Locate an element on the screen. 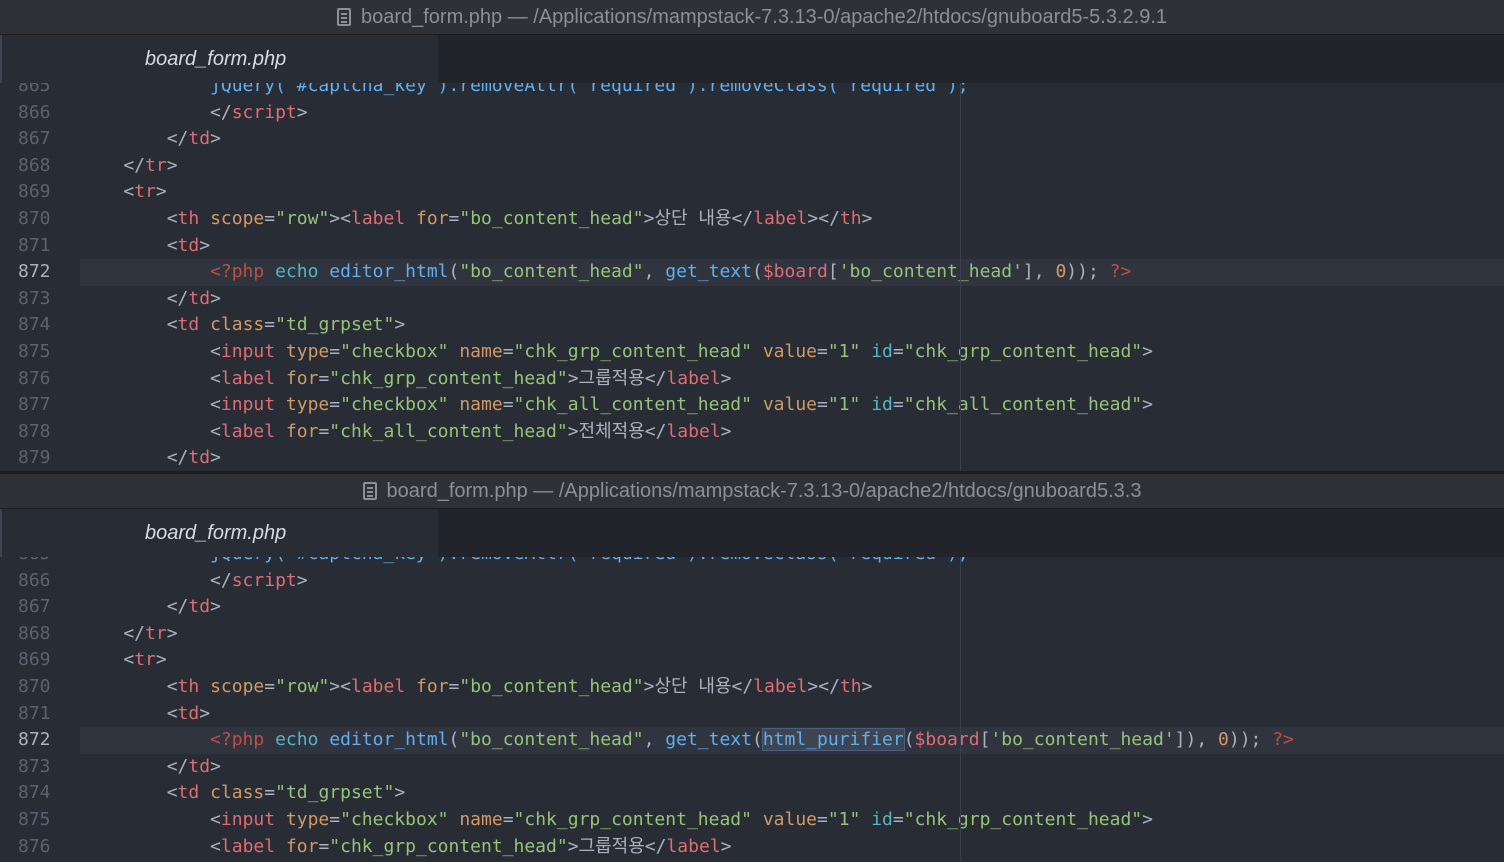 The image size is (1504, 862). code-token: id is located at coordinates (882, 405).